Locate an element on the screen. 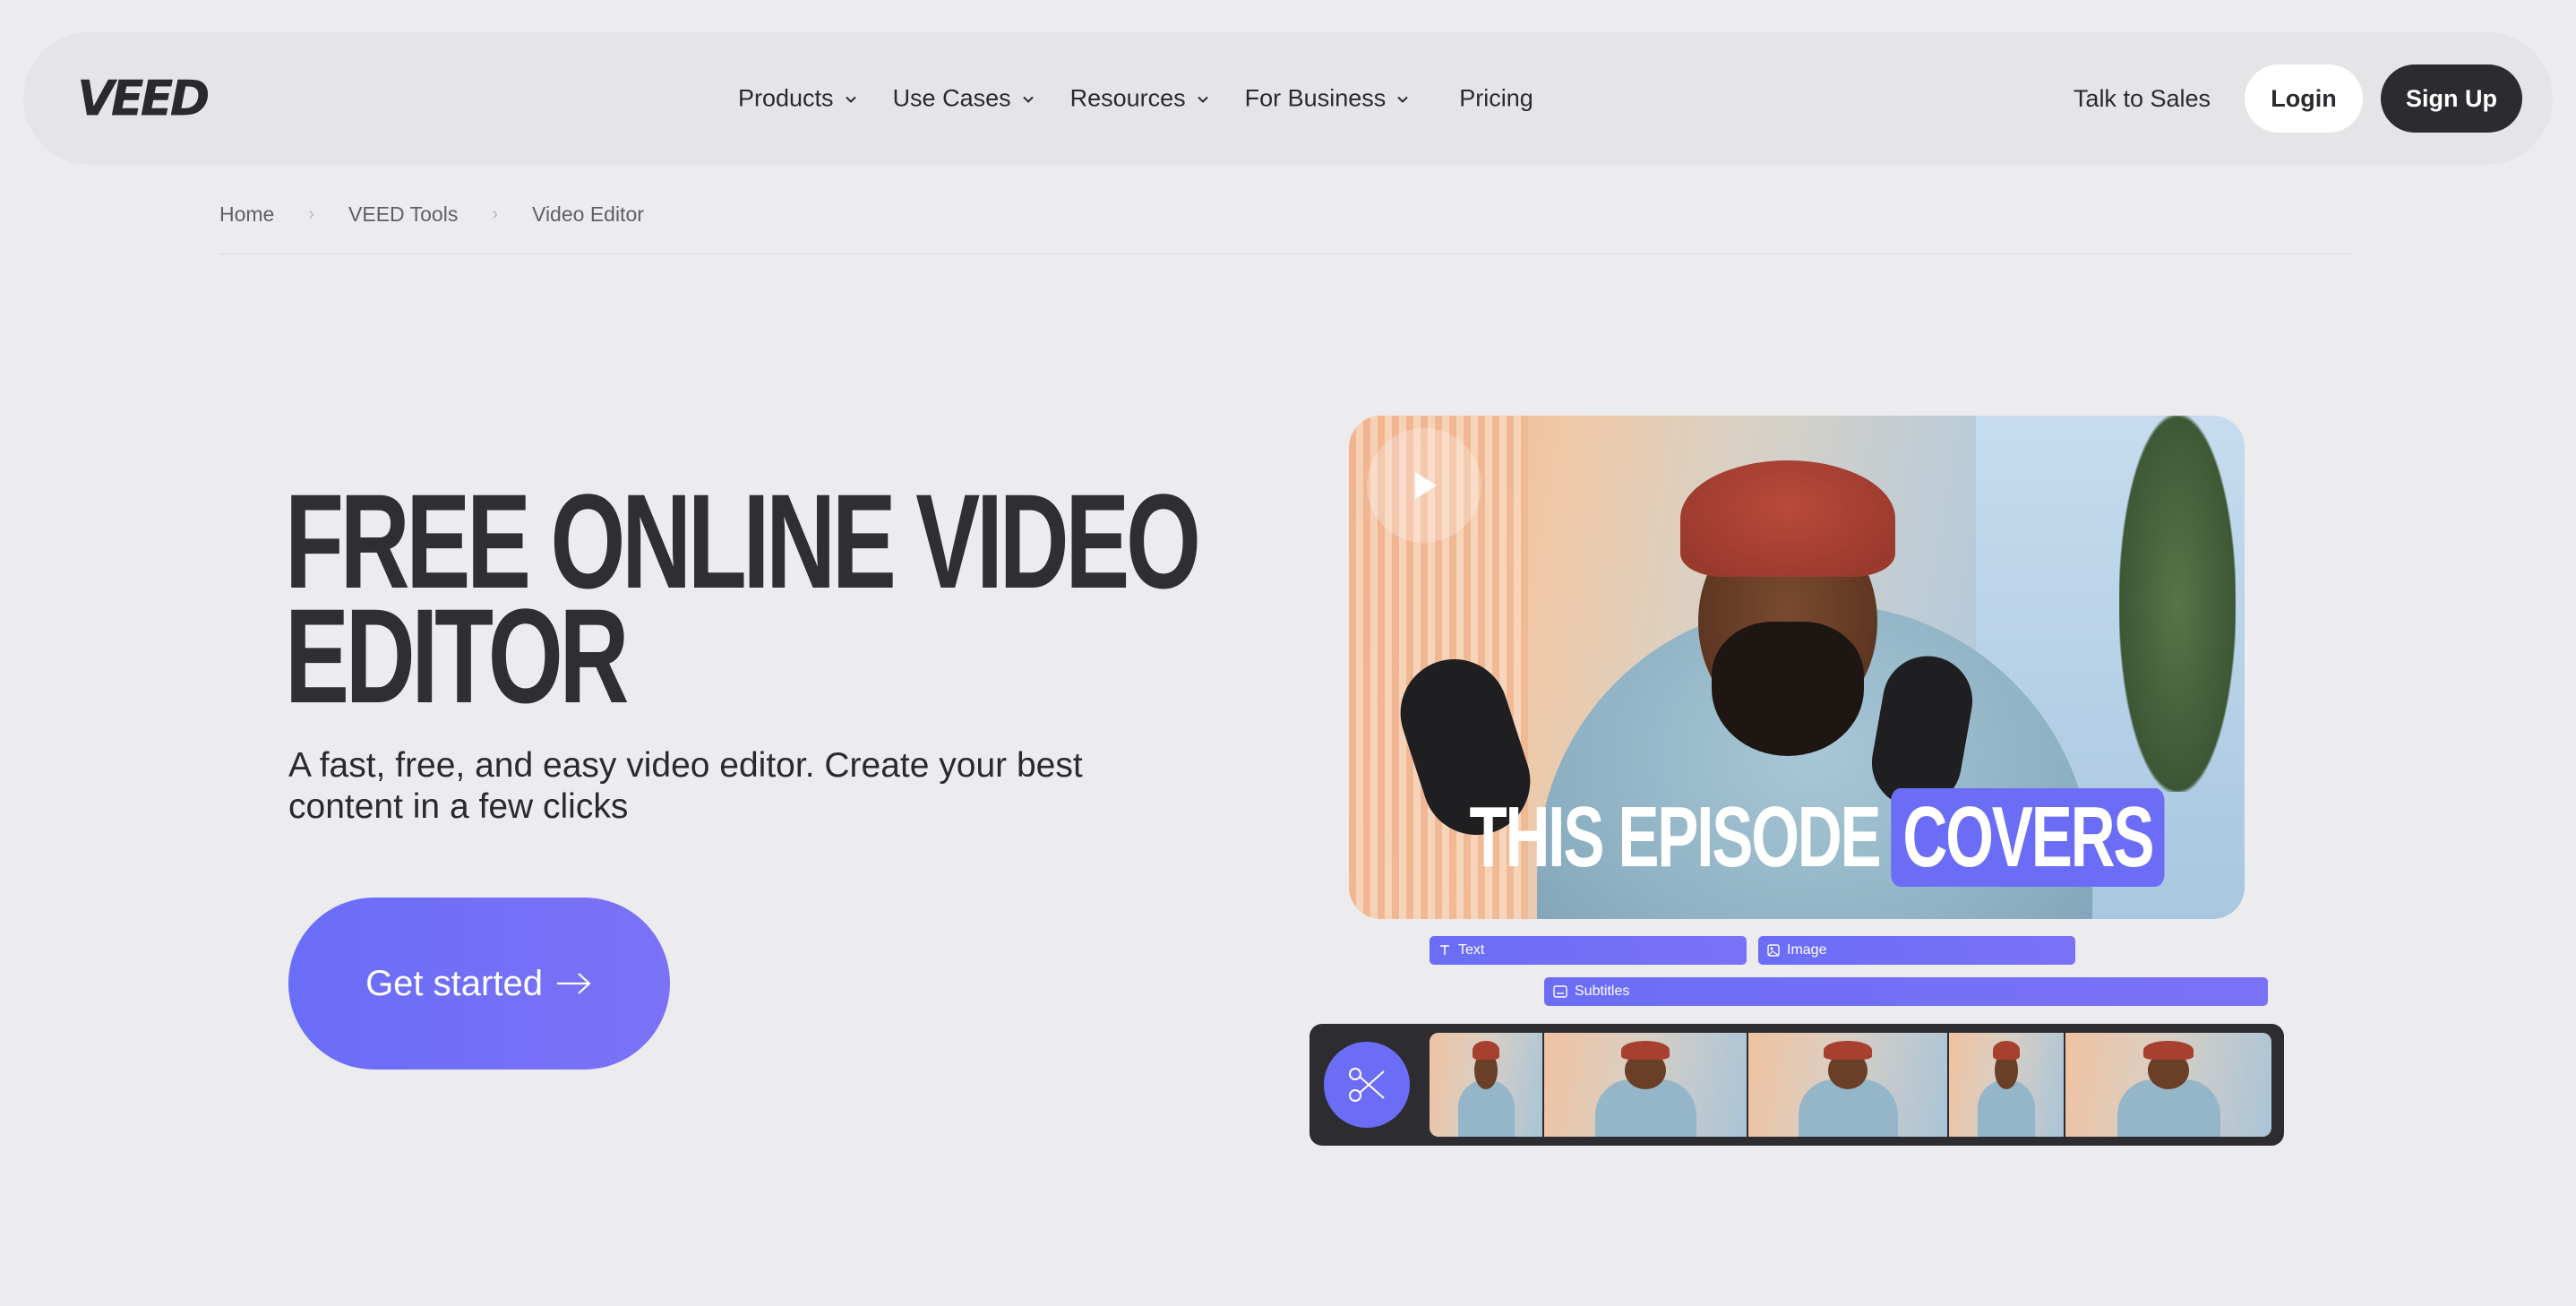  video-caption: THIS EPISODE COVERS is located at coordinates (1817, 837).